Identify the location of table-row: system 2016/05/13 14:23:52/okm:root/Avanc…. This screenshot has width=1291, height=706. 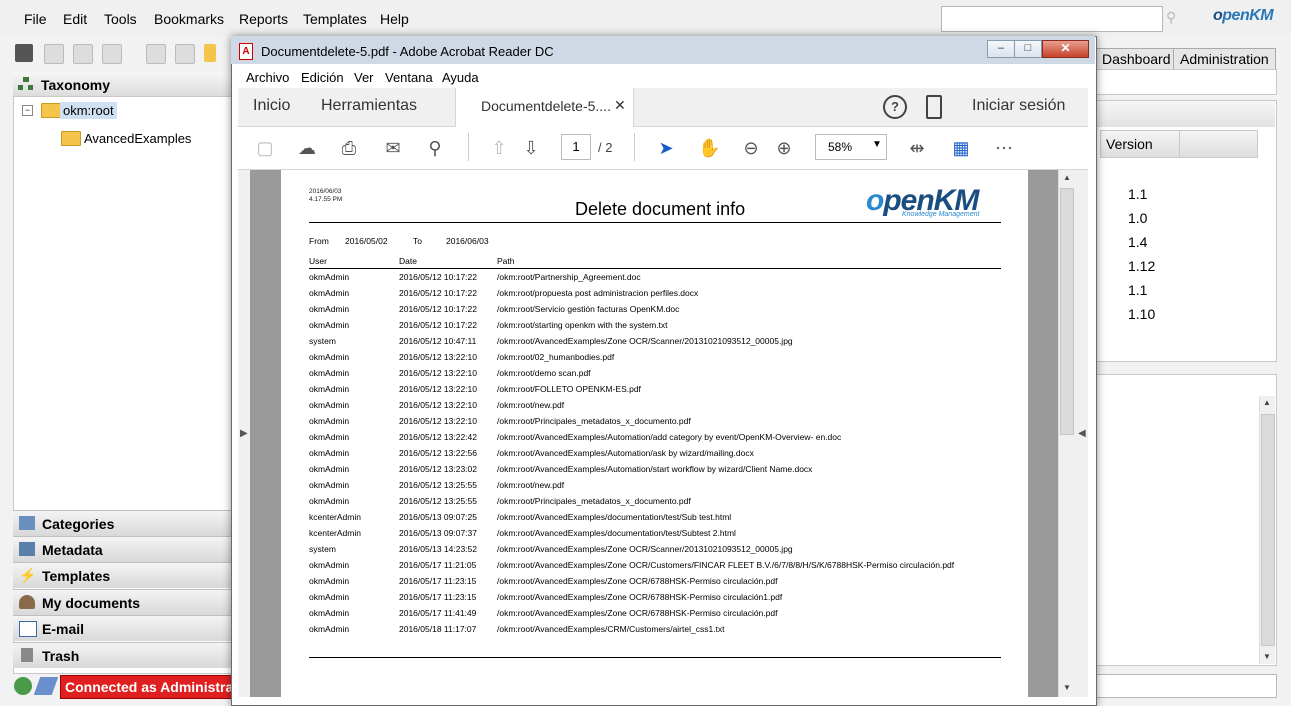
(659, 552).